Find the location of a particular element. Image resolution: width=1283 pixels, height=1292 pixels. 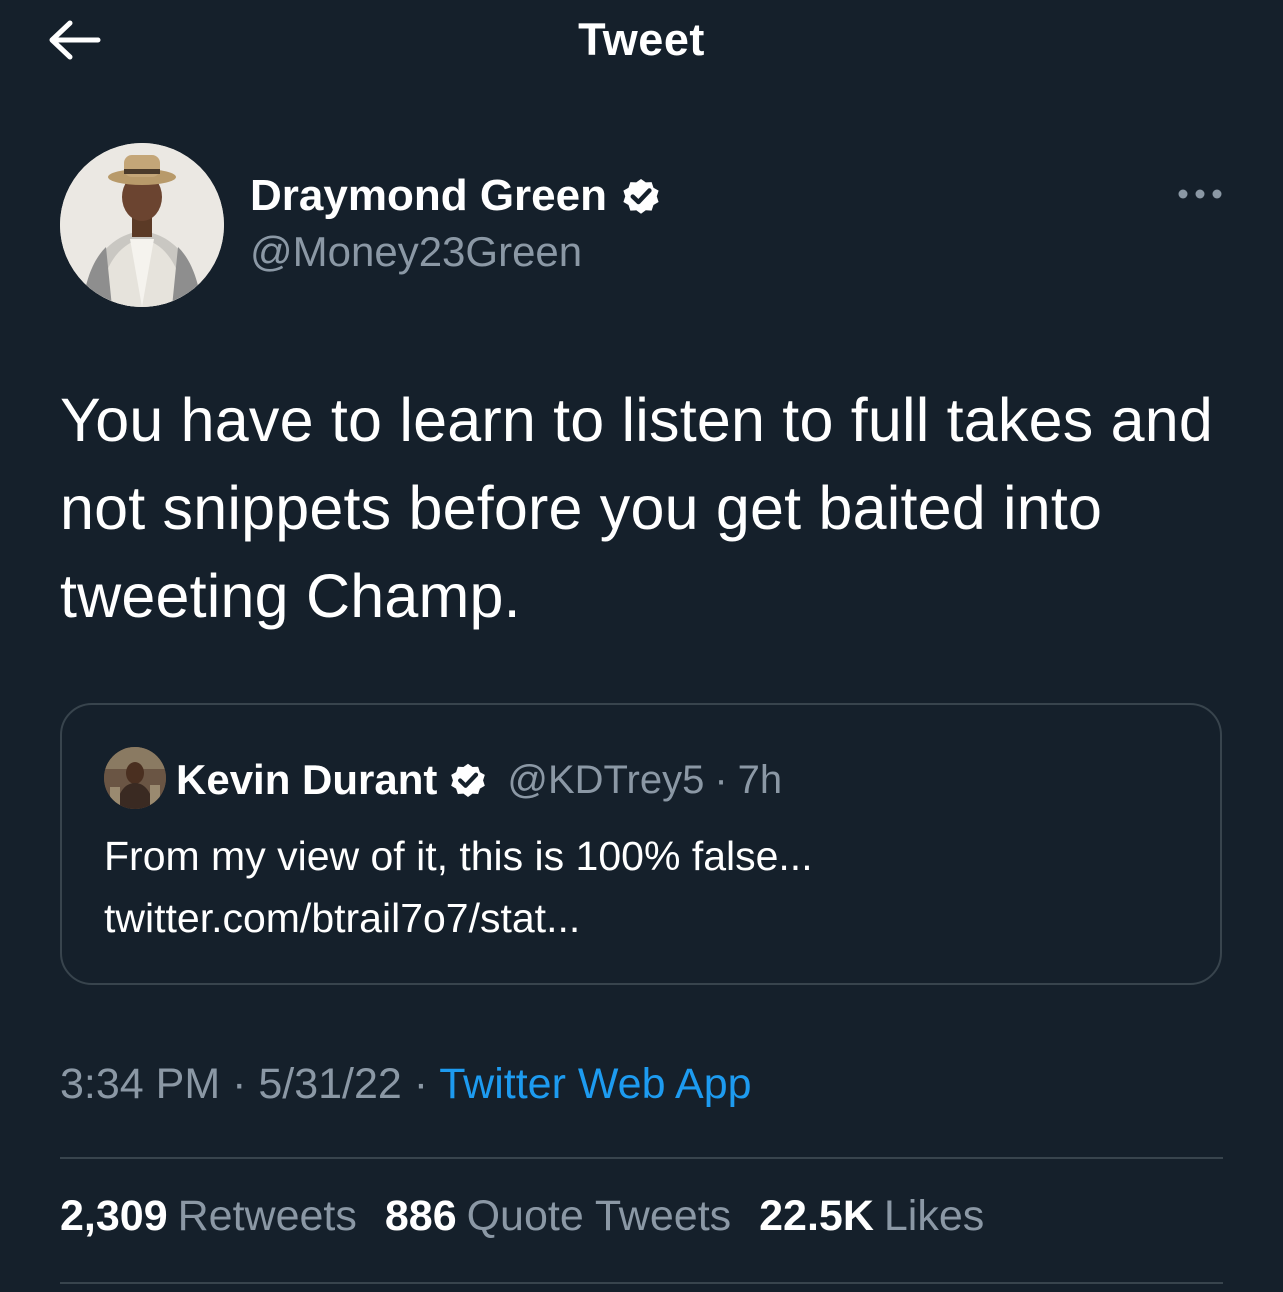

author-name-row: Draymond Green is located at coordinates (456, 196).